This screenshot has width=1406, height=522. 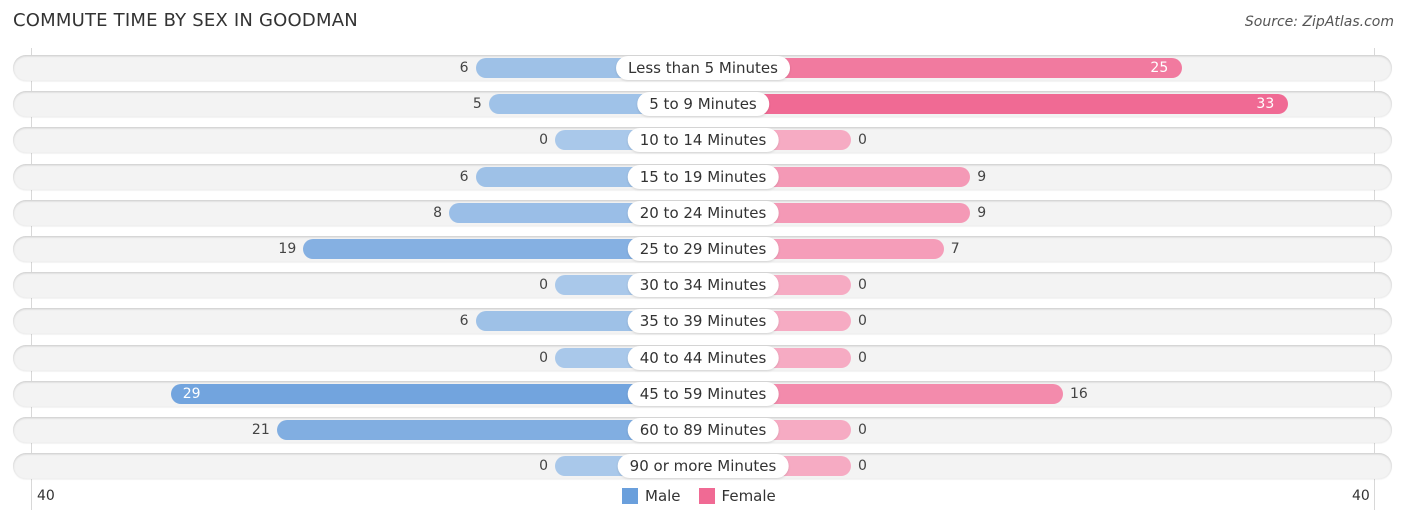 What do you see at coordinates (1319, 22) in the screenshot?
I see `source-label: Source: ZipAtlas.com` at bounding box center [1319, 22].